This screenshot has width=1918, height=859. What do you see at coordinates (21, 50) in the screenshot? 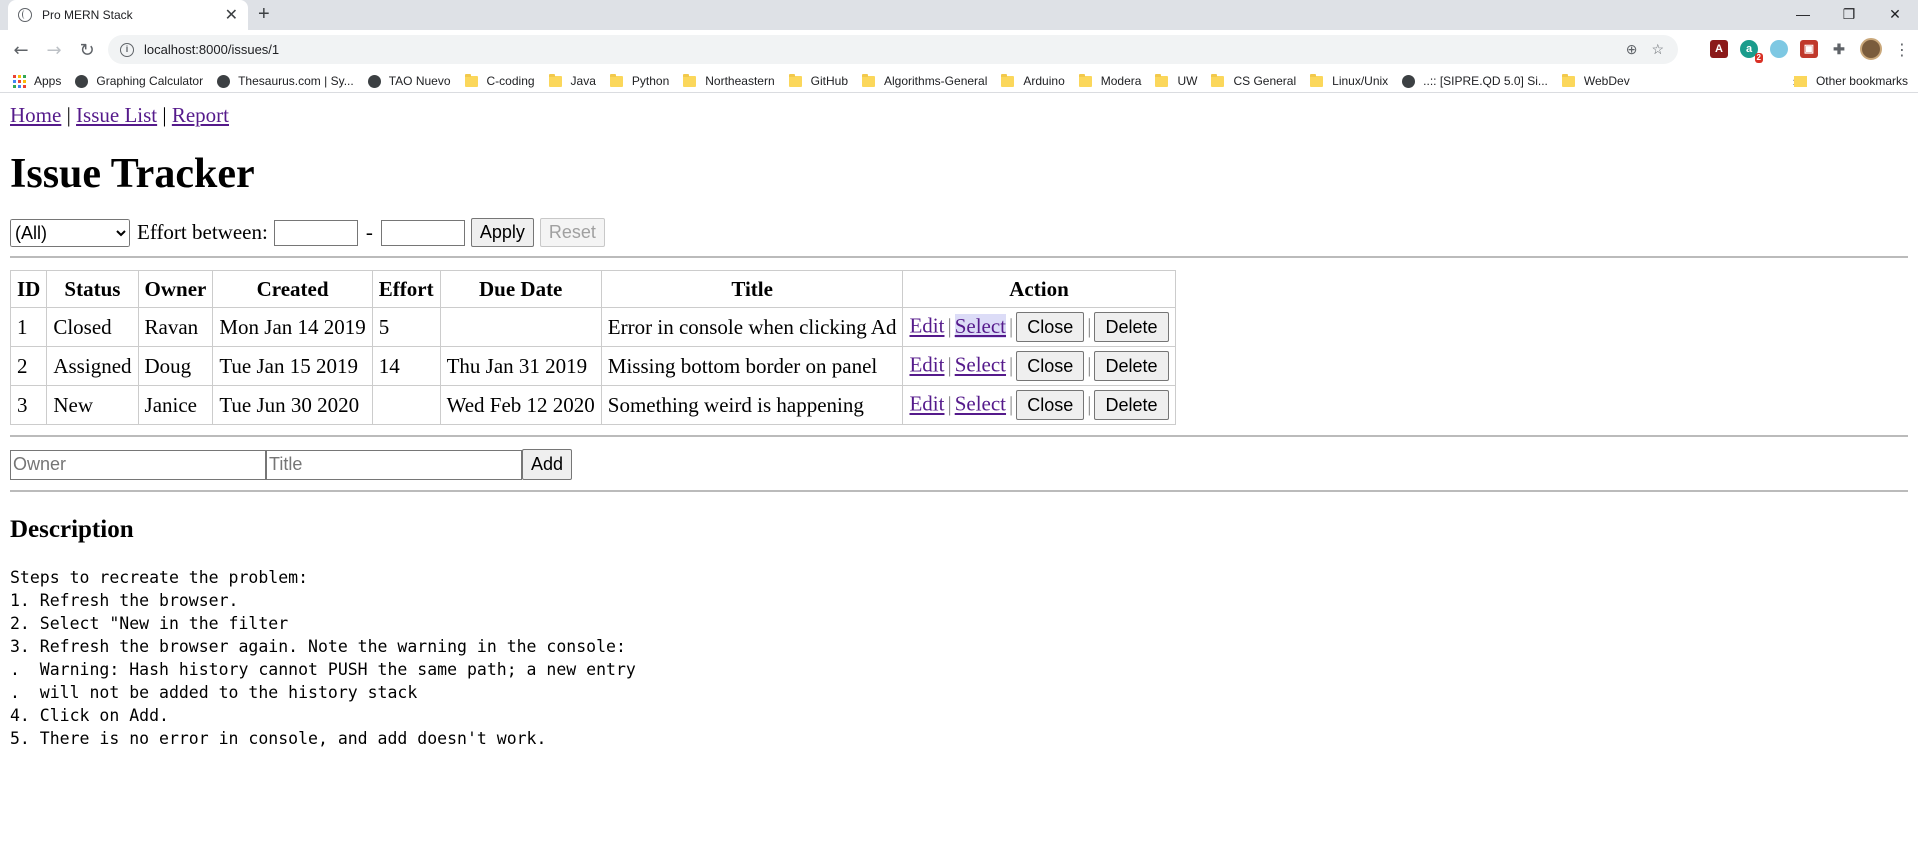
I see `back-icon: ←` at bounding box center [21, 50].